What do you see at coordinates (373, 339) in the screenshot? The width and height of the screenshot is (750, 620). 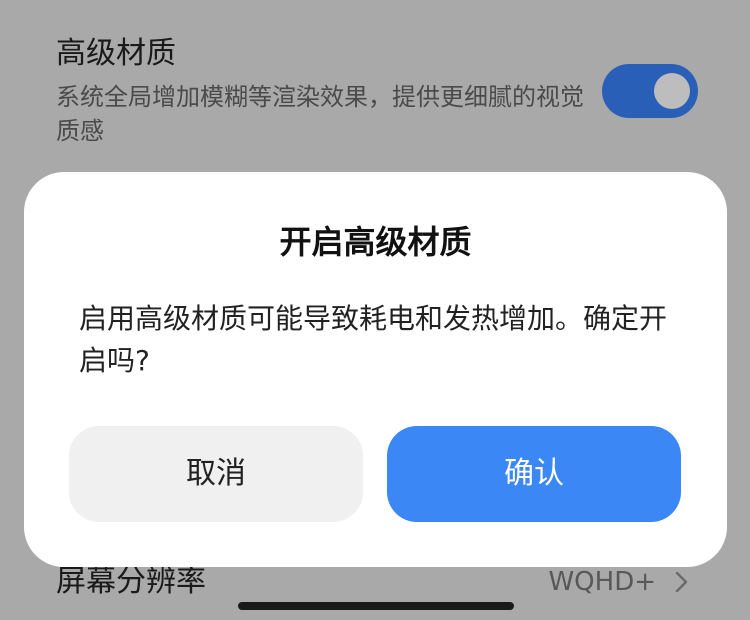 I see `dialog-message: 启用高级材质可能导致耗电和发热增加。确定开启吗?` at bounding box center [373, 339].